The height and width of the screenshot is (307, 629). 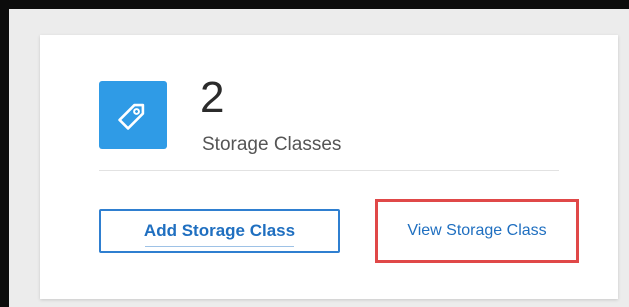 I want to click on add-storage-class-label: Add Storage Class, so click(x=219, y=230).